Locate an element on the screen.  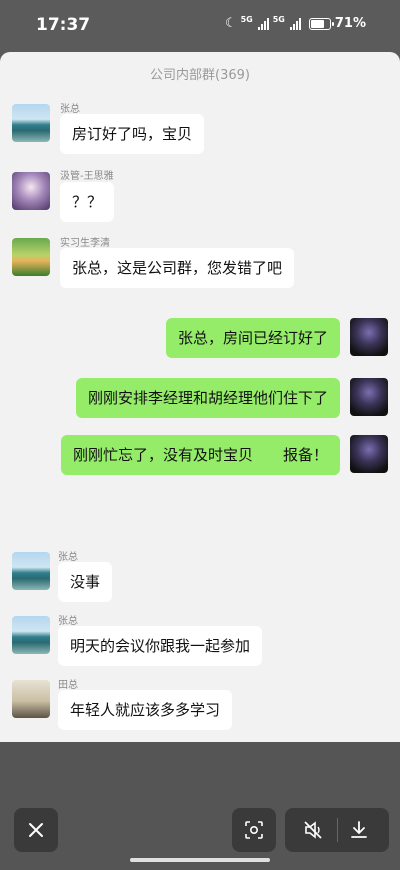
scan-icon is located at coordinates (254, 830).